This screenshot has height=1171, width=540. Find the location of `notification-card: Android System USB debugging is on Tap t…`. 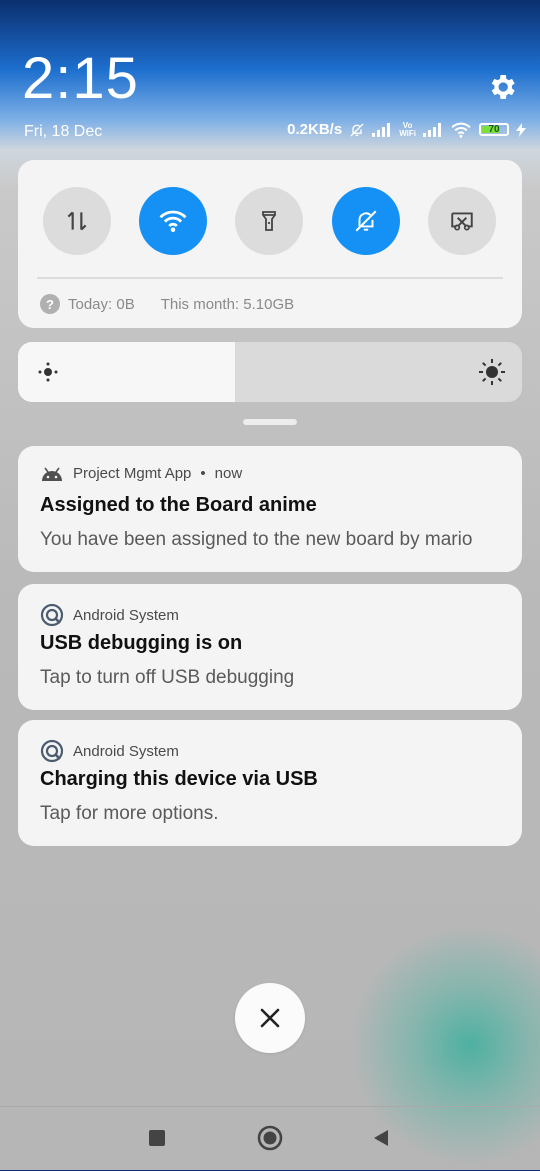

notification-card: Android System USB debugging is on Tap t… is located at coordinates (270, 647).